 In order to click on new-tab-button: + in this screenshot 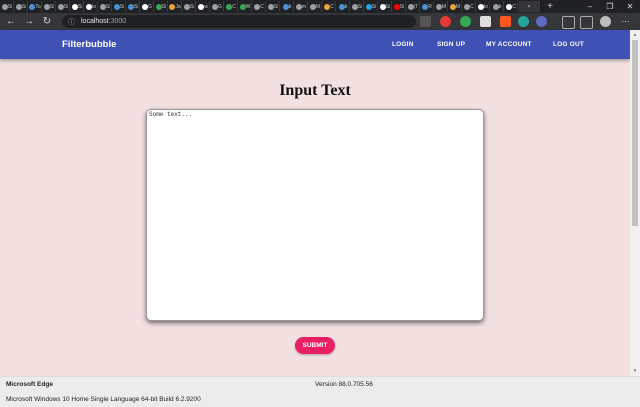, I will do `click(550, 6)`.